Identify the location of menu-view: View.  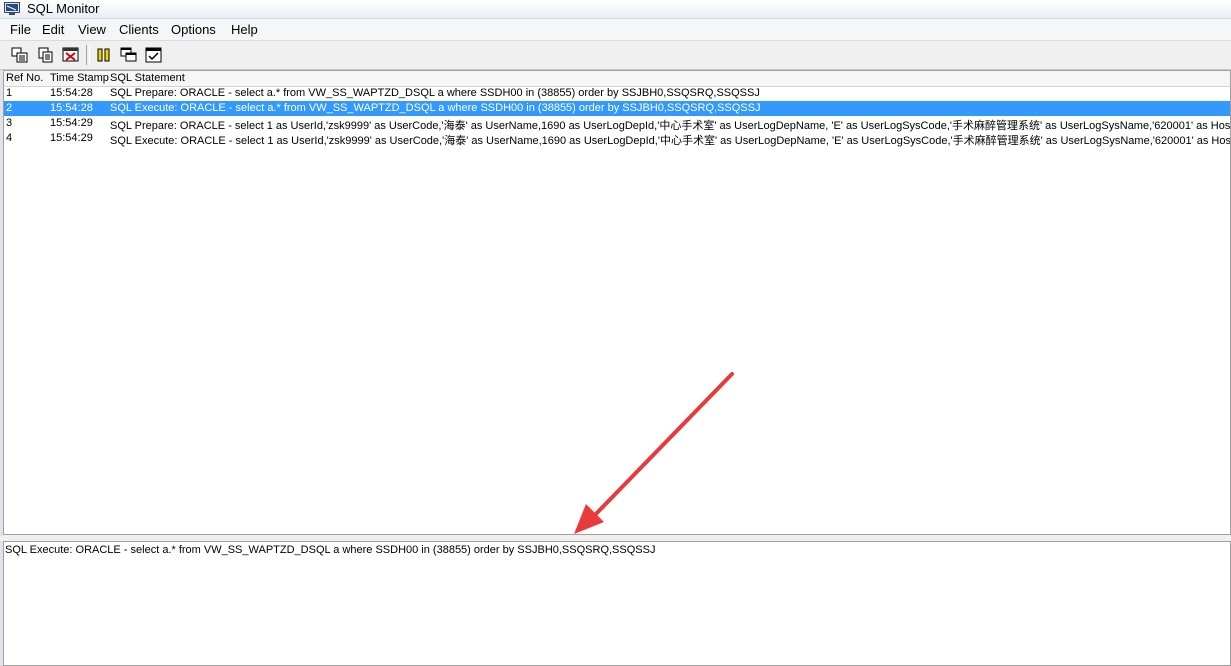
(92, 29).